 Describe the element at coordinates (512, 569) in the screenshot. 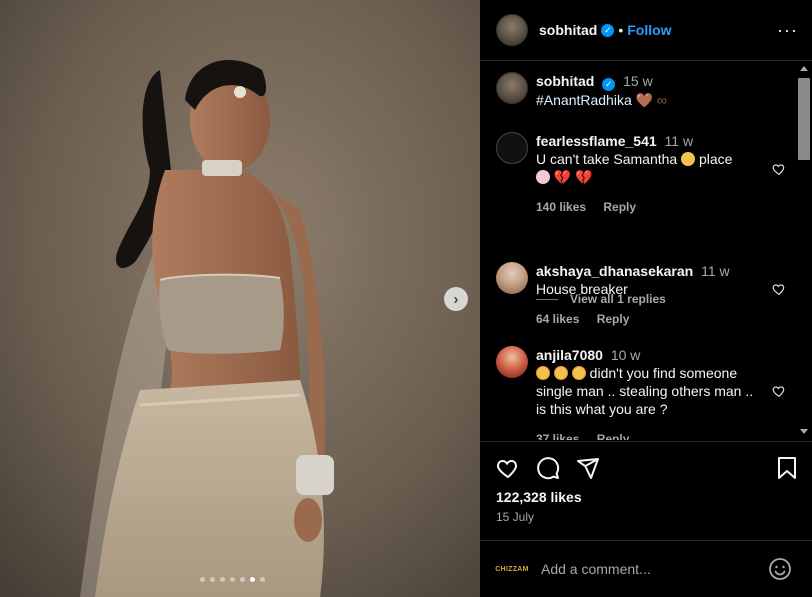

I see `brand-logo: CHIZZAM` at that location.